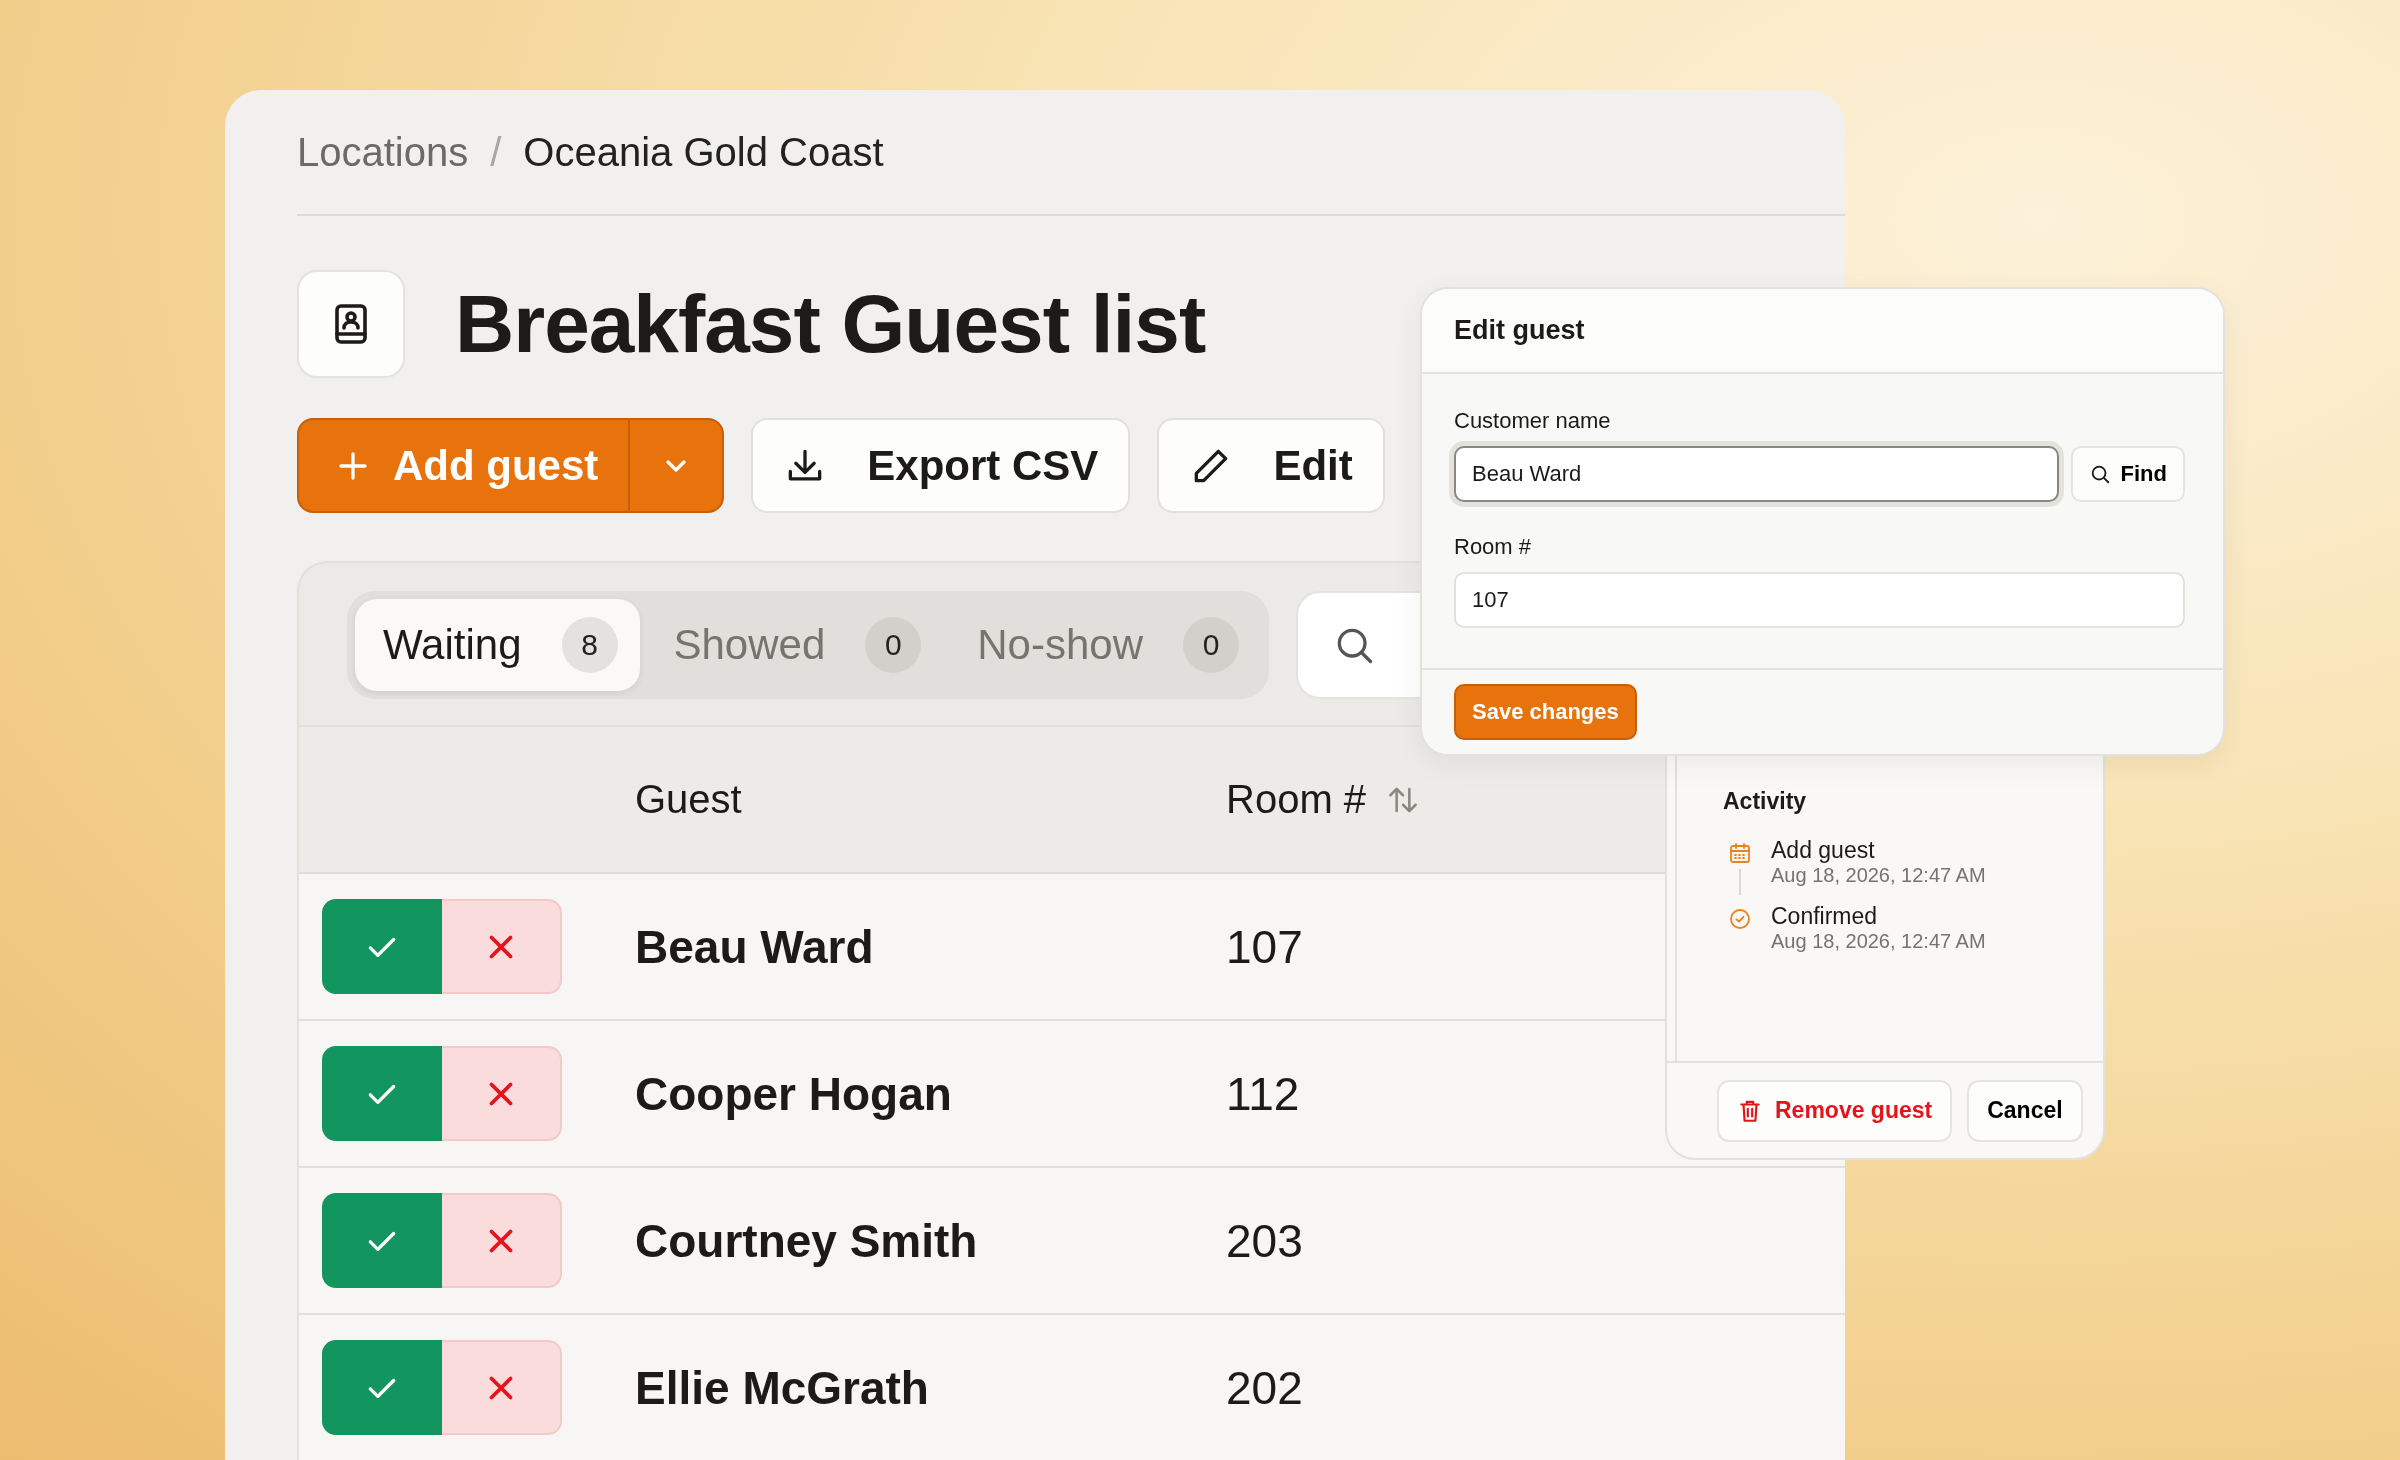  What do you see at coordinates (1756, 474) in the screenshot?
I see `input-field: Beau Ward` at bounding box center [1756, 474].